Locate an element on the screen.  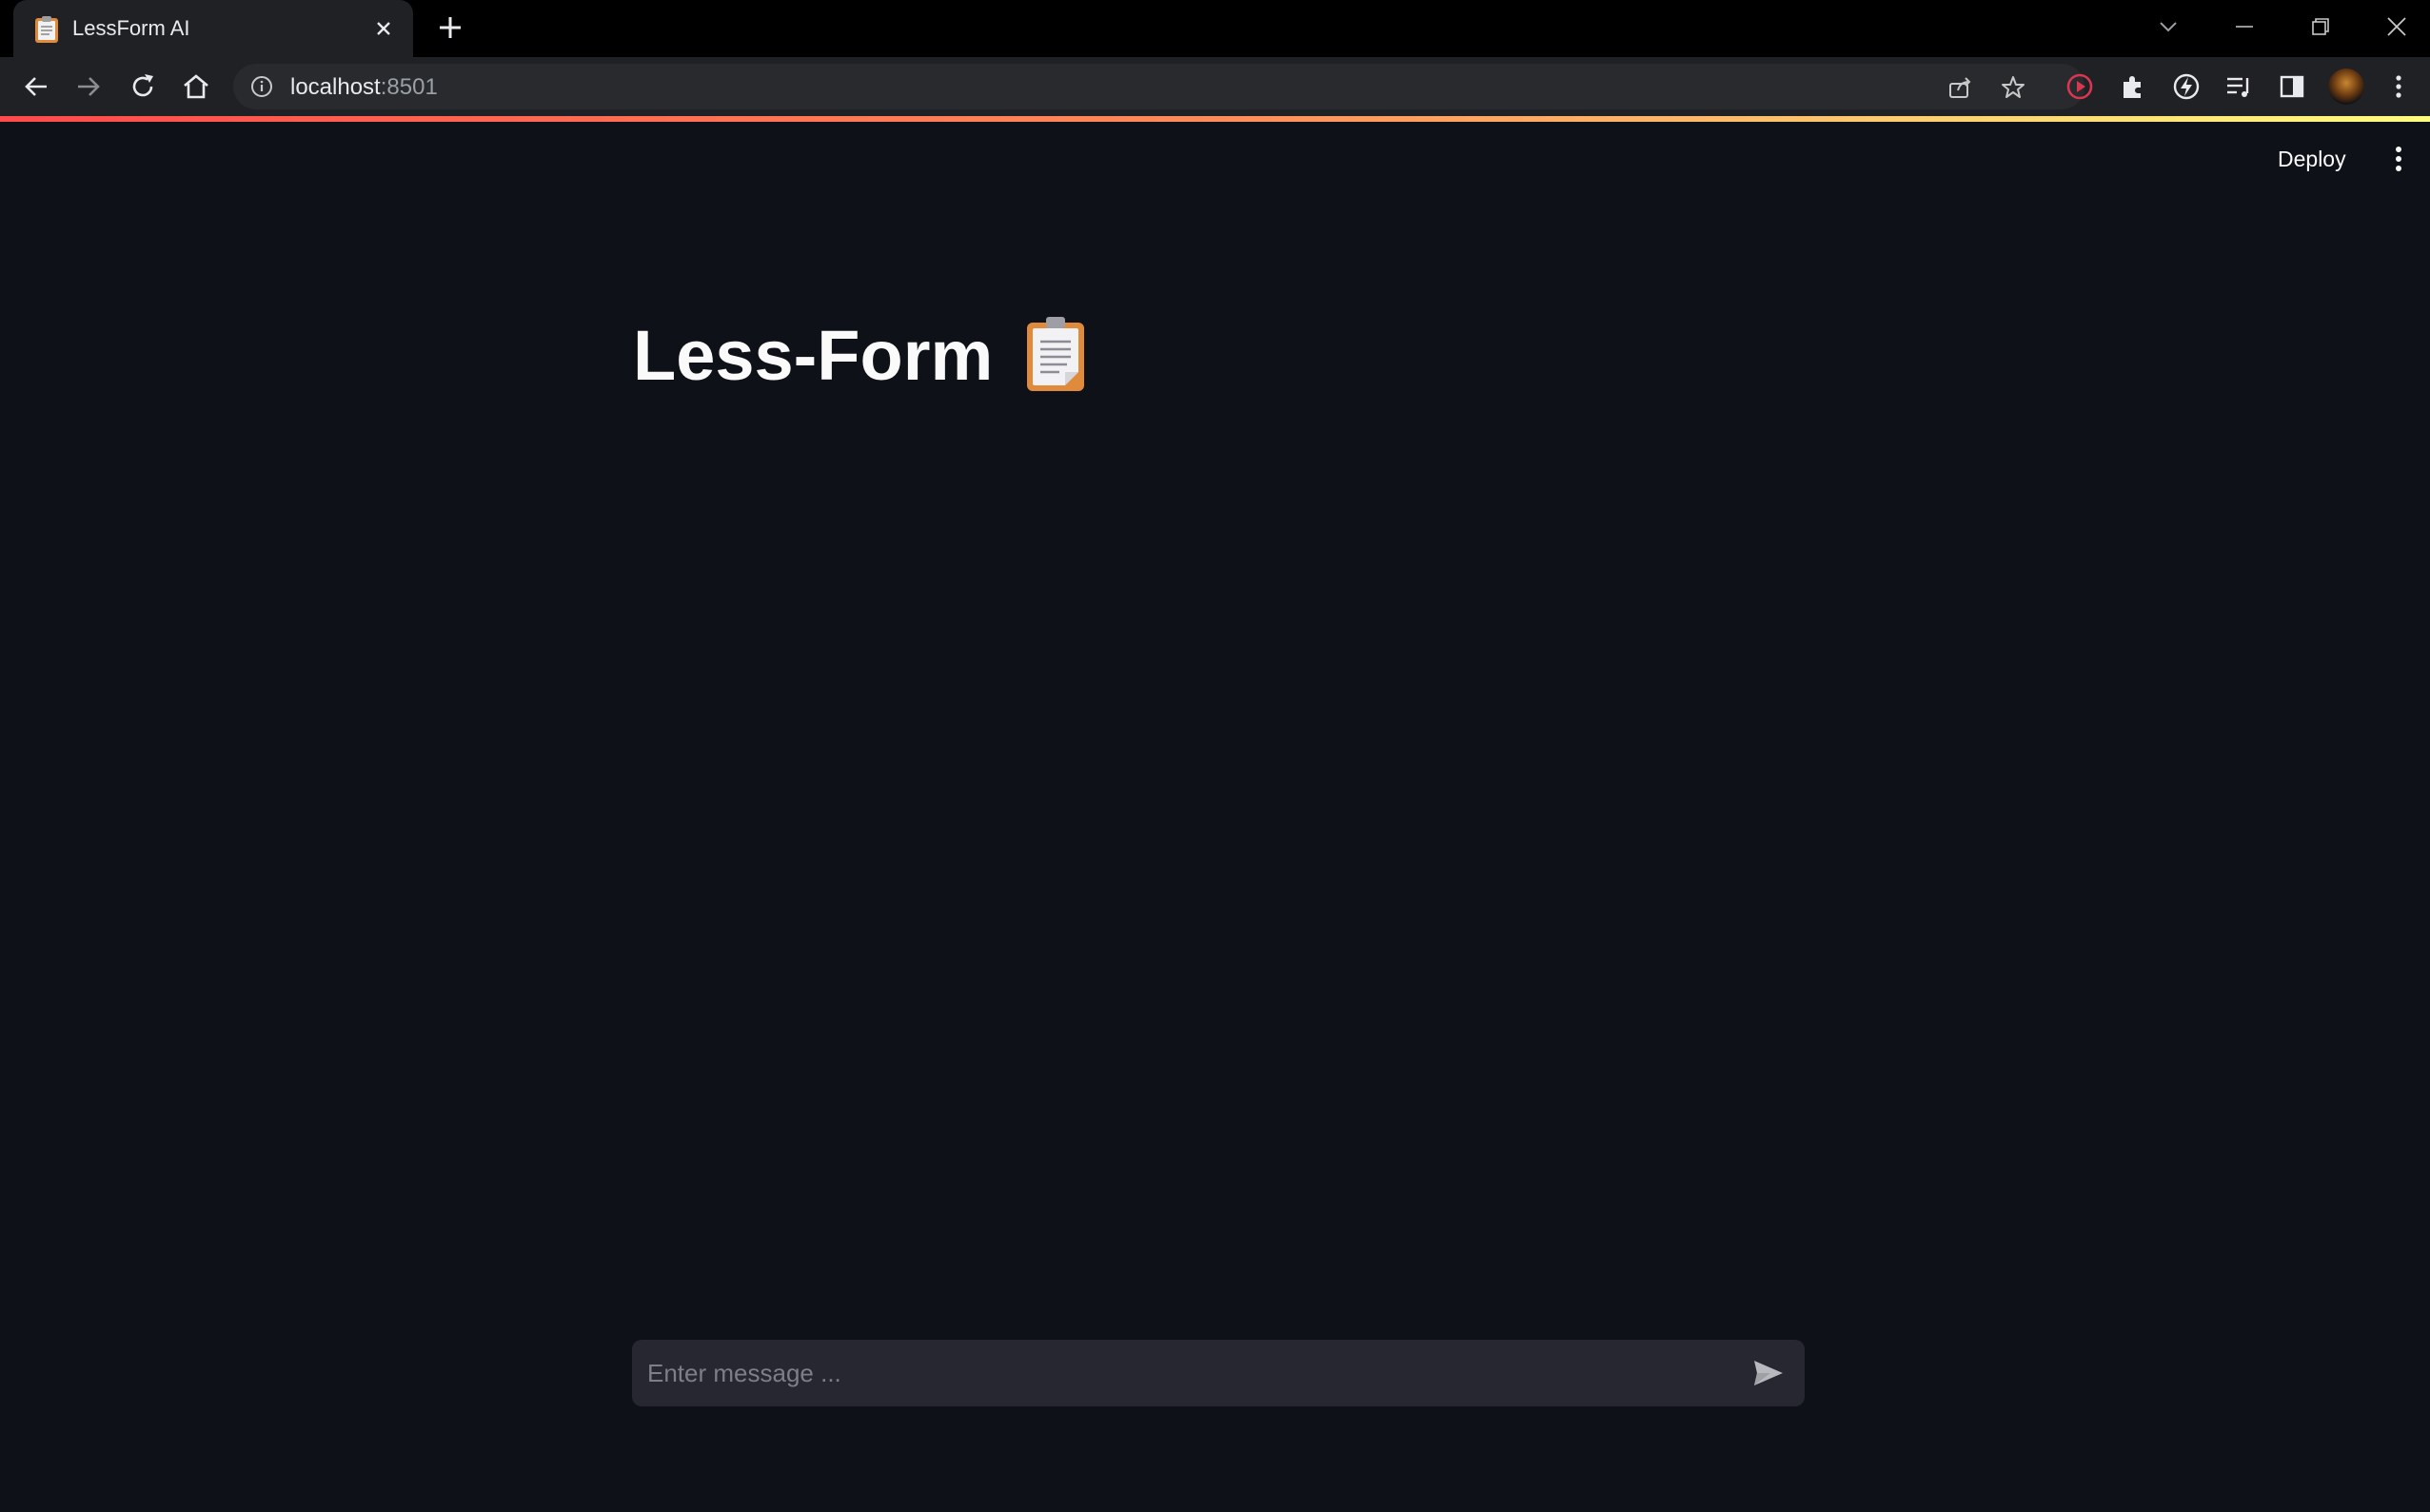
browser-tab: LessForm AI is located at coordinates (213, 28).